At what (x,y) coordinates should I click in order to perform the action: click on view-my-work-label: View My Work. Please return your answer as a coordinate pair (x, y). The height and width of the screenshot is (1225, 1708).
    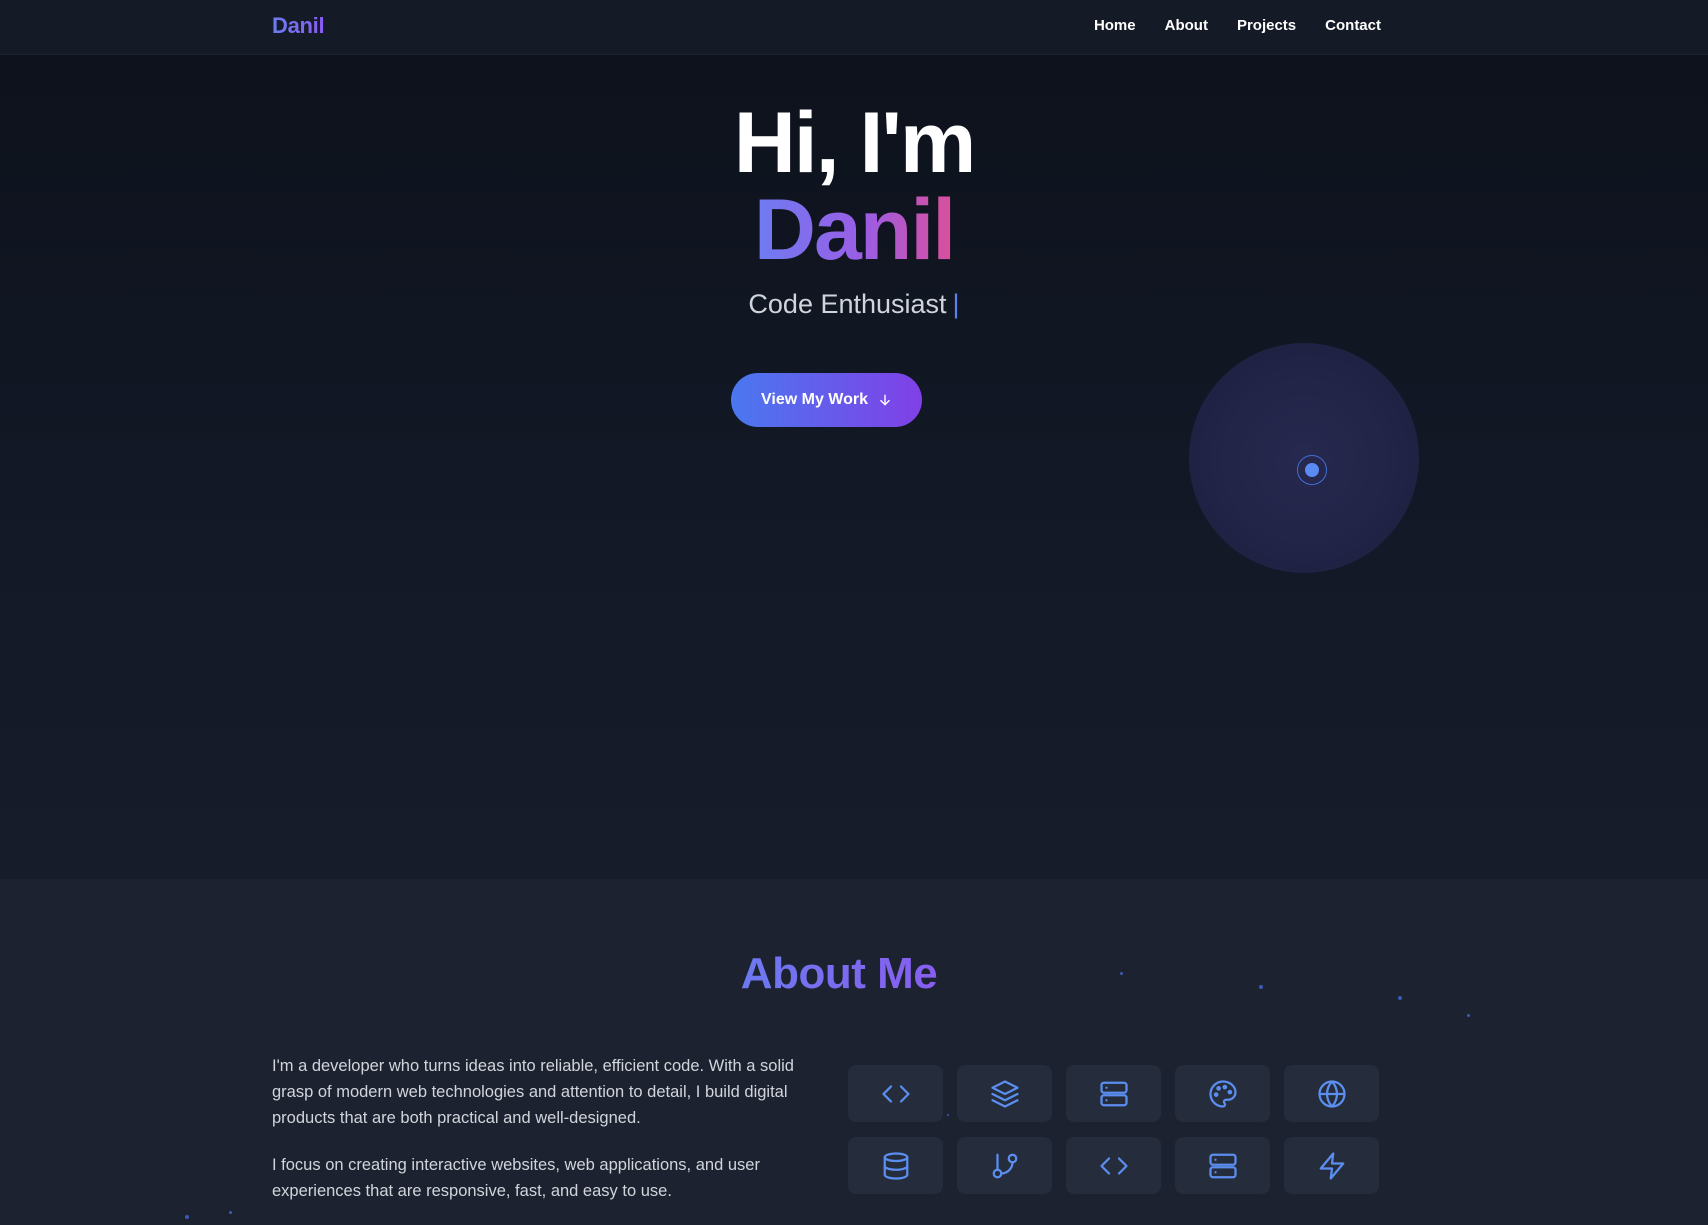
    Looking at the image, I should click on (814, 399).